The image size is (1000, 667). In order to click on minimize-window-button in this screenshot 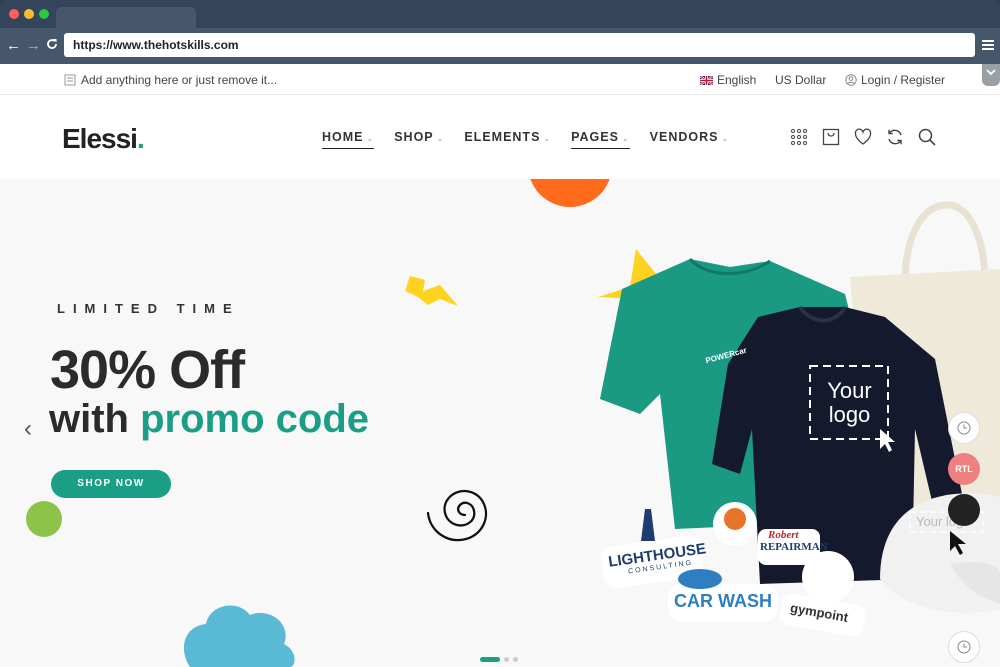, I will do `click(29, 14)`.